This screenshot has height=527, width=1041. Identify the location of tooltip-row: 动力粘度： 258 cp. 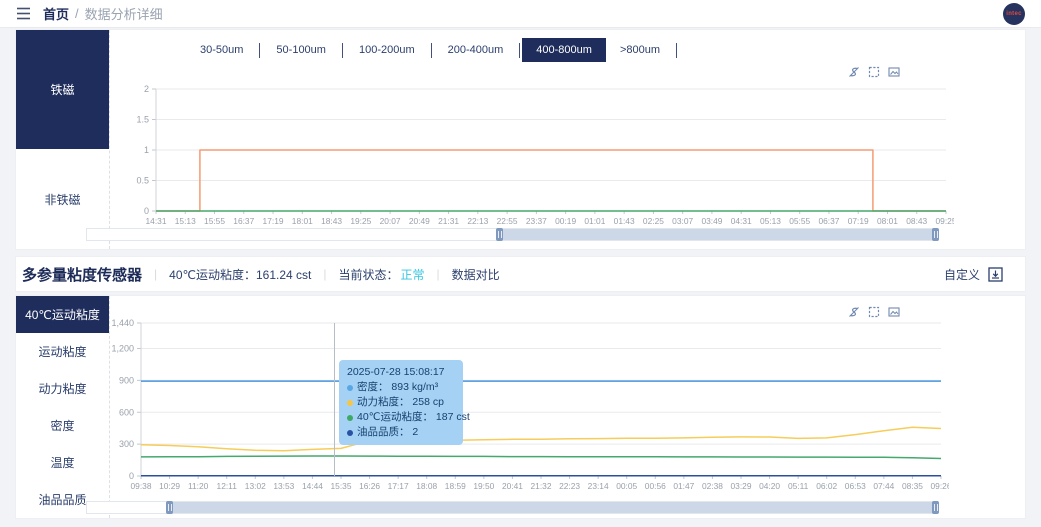
(401, 402).